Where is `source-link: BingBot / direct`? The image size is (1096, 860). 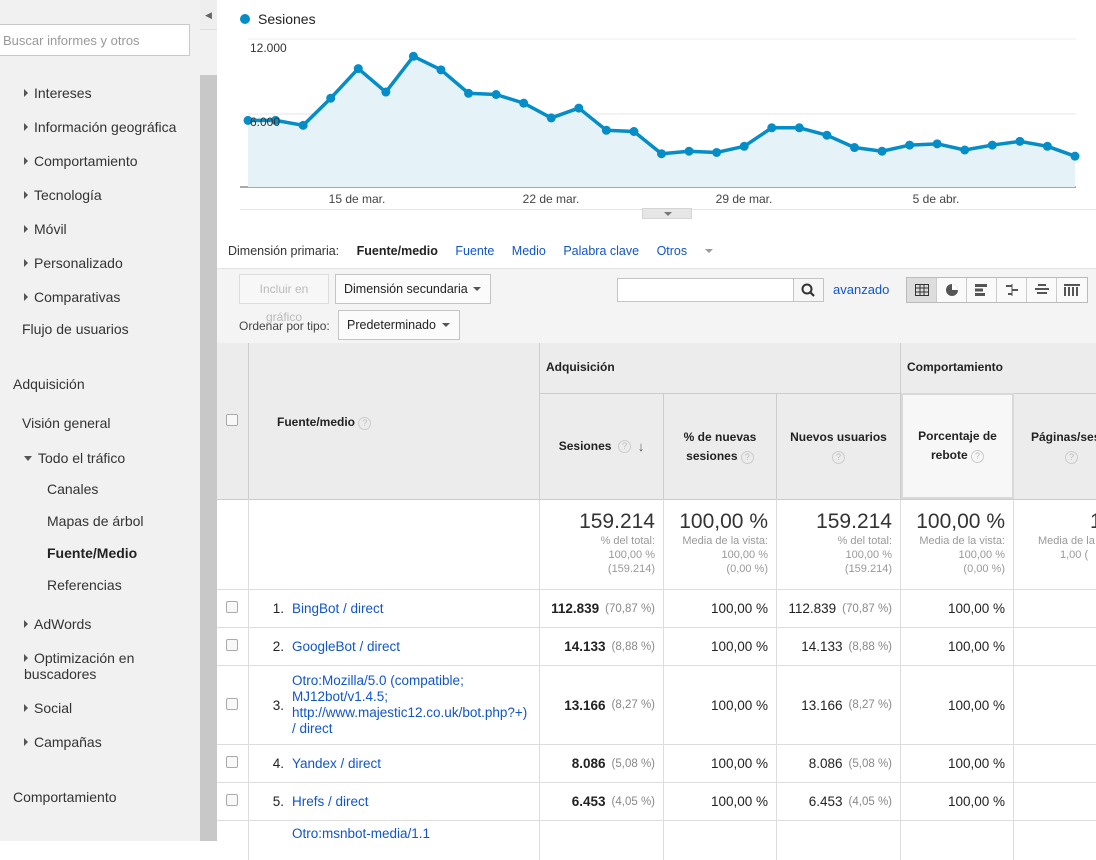
source-link: BingBot / direct is located at coordinates (412, 609).